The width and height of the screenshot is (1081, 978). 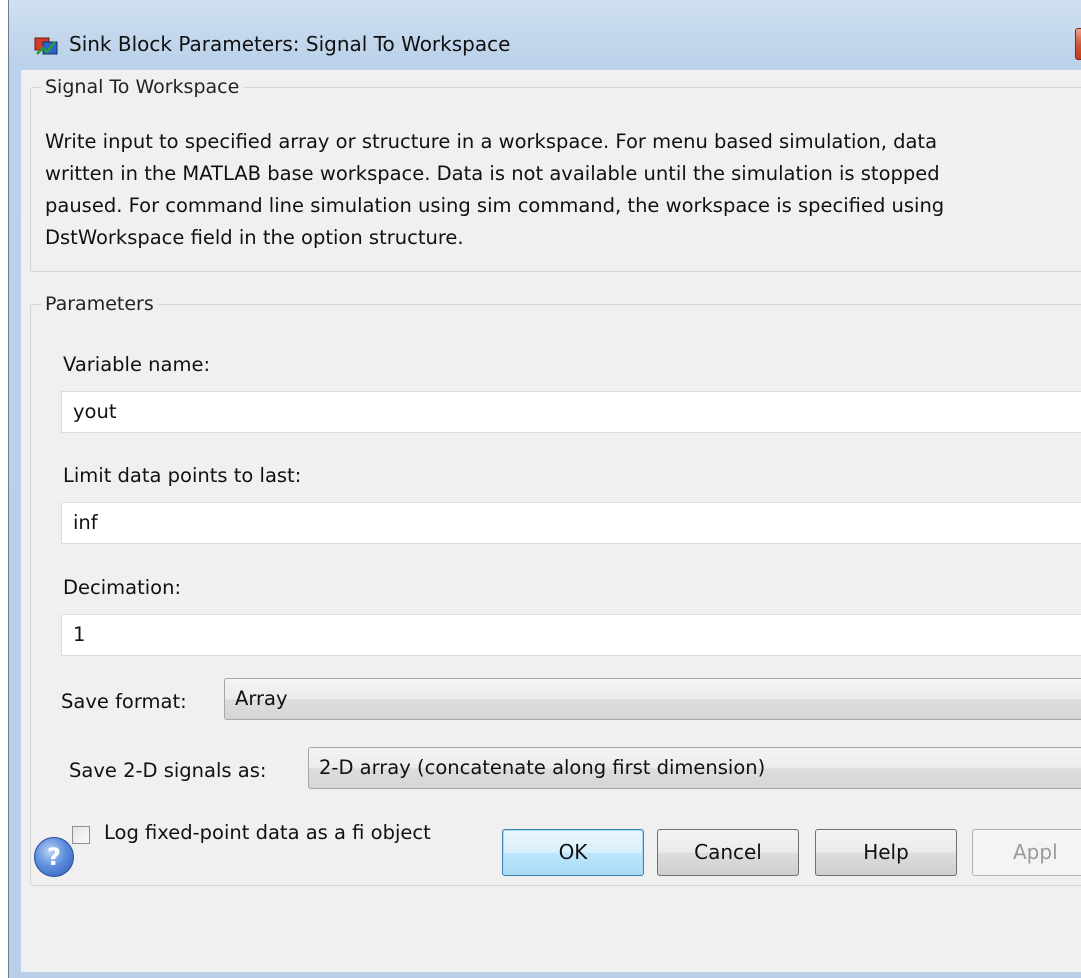 What do you see at coordinates (573, 852) in the screenshot?
I see `ok-button: OK` at bounding box center [573, 852].